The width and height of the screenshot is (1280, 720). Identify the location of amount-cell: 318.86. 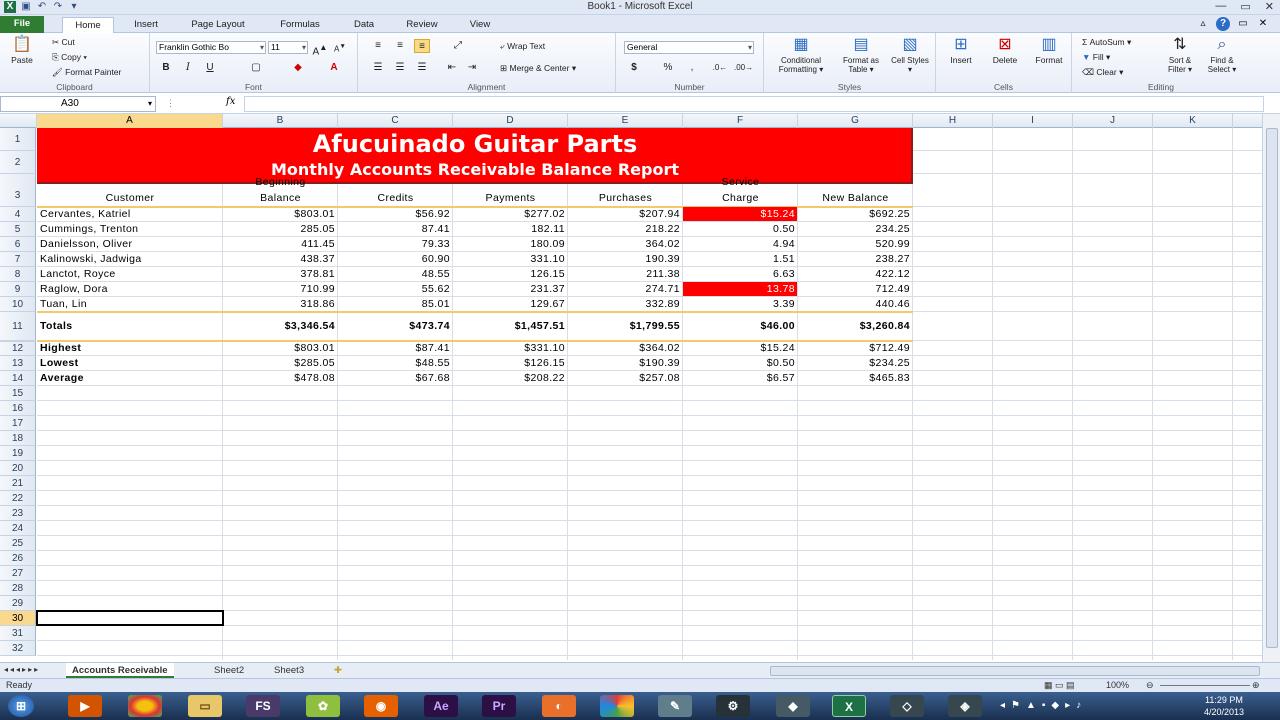
(280, 304).